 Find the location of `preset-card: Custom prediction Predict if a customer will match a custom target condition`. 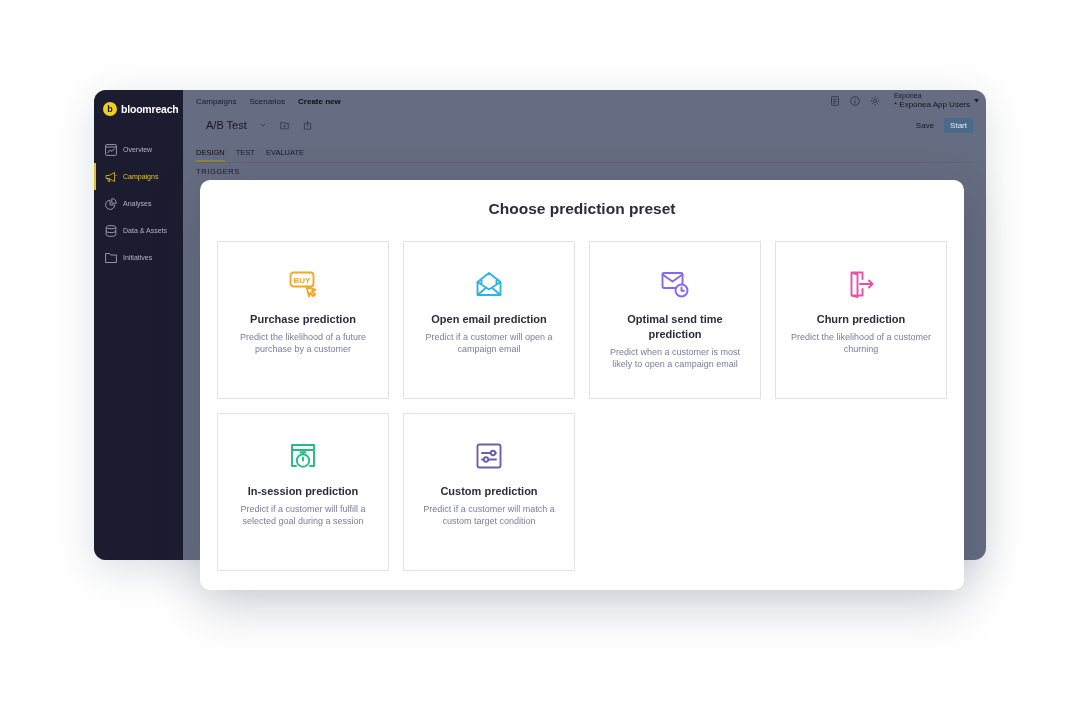

preset-card: Custom prediction Predict if a customer will match a custom target condition is located at coordinates (489, 492).